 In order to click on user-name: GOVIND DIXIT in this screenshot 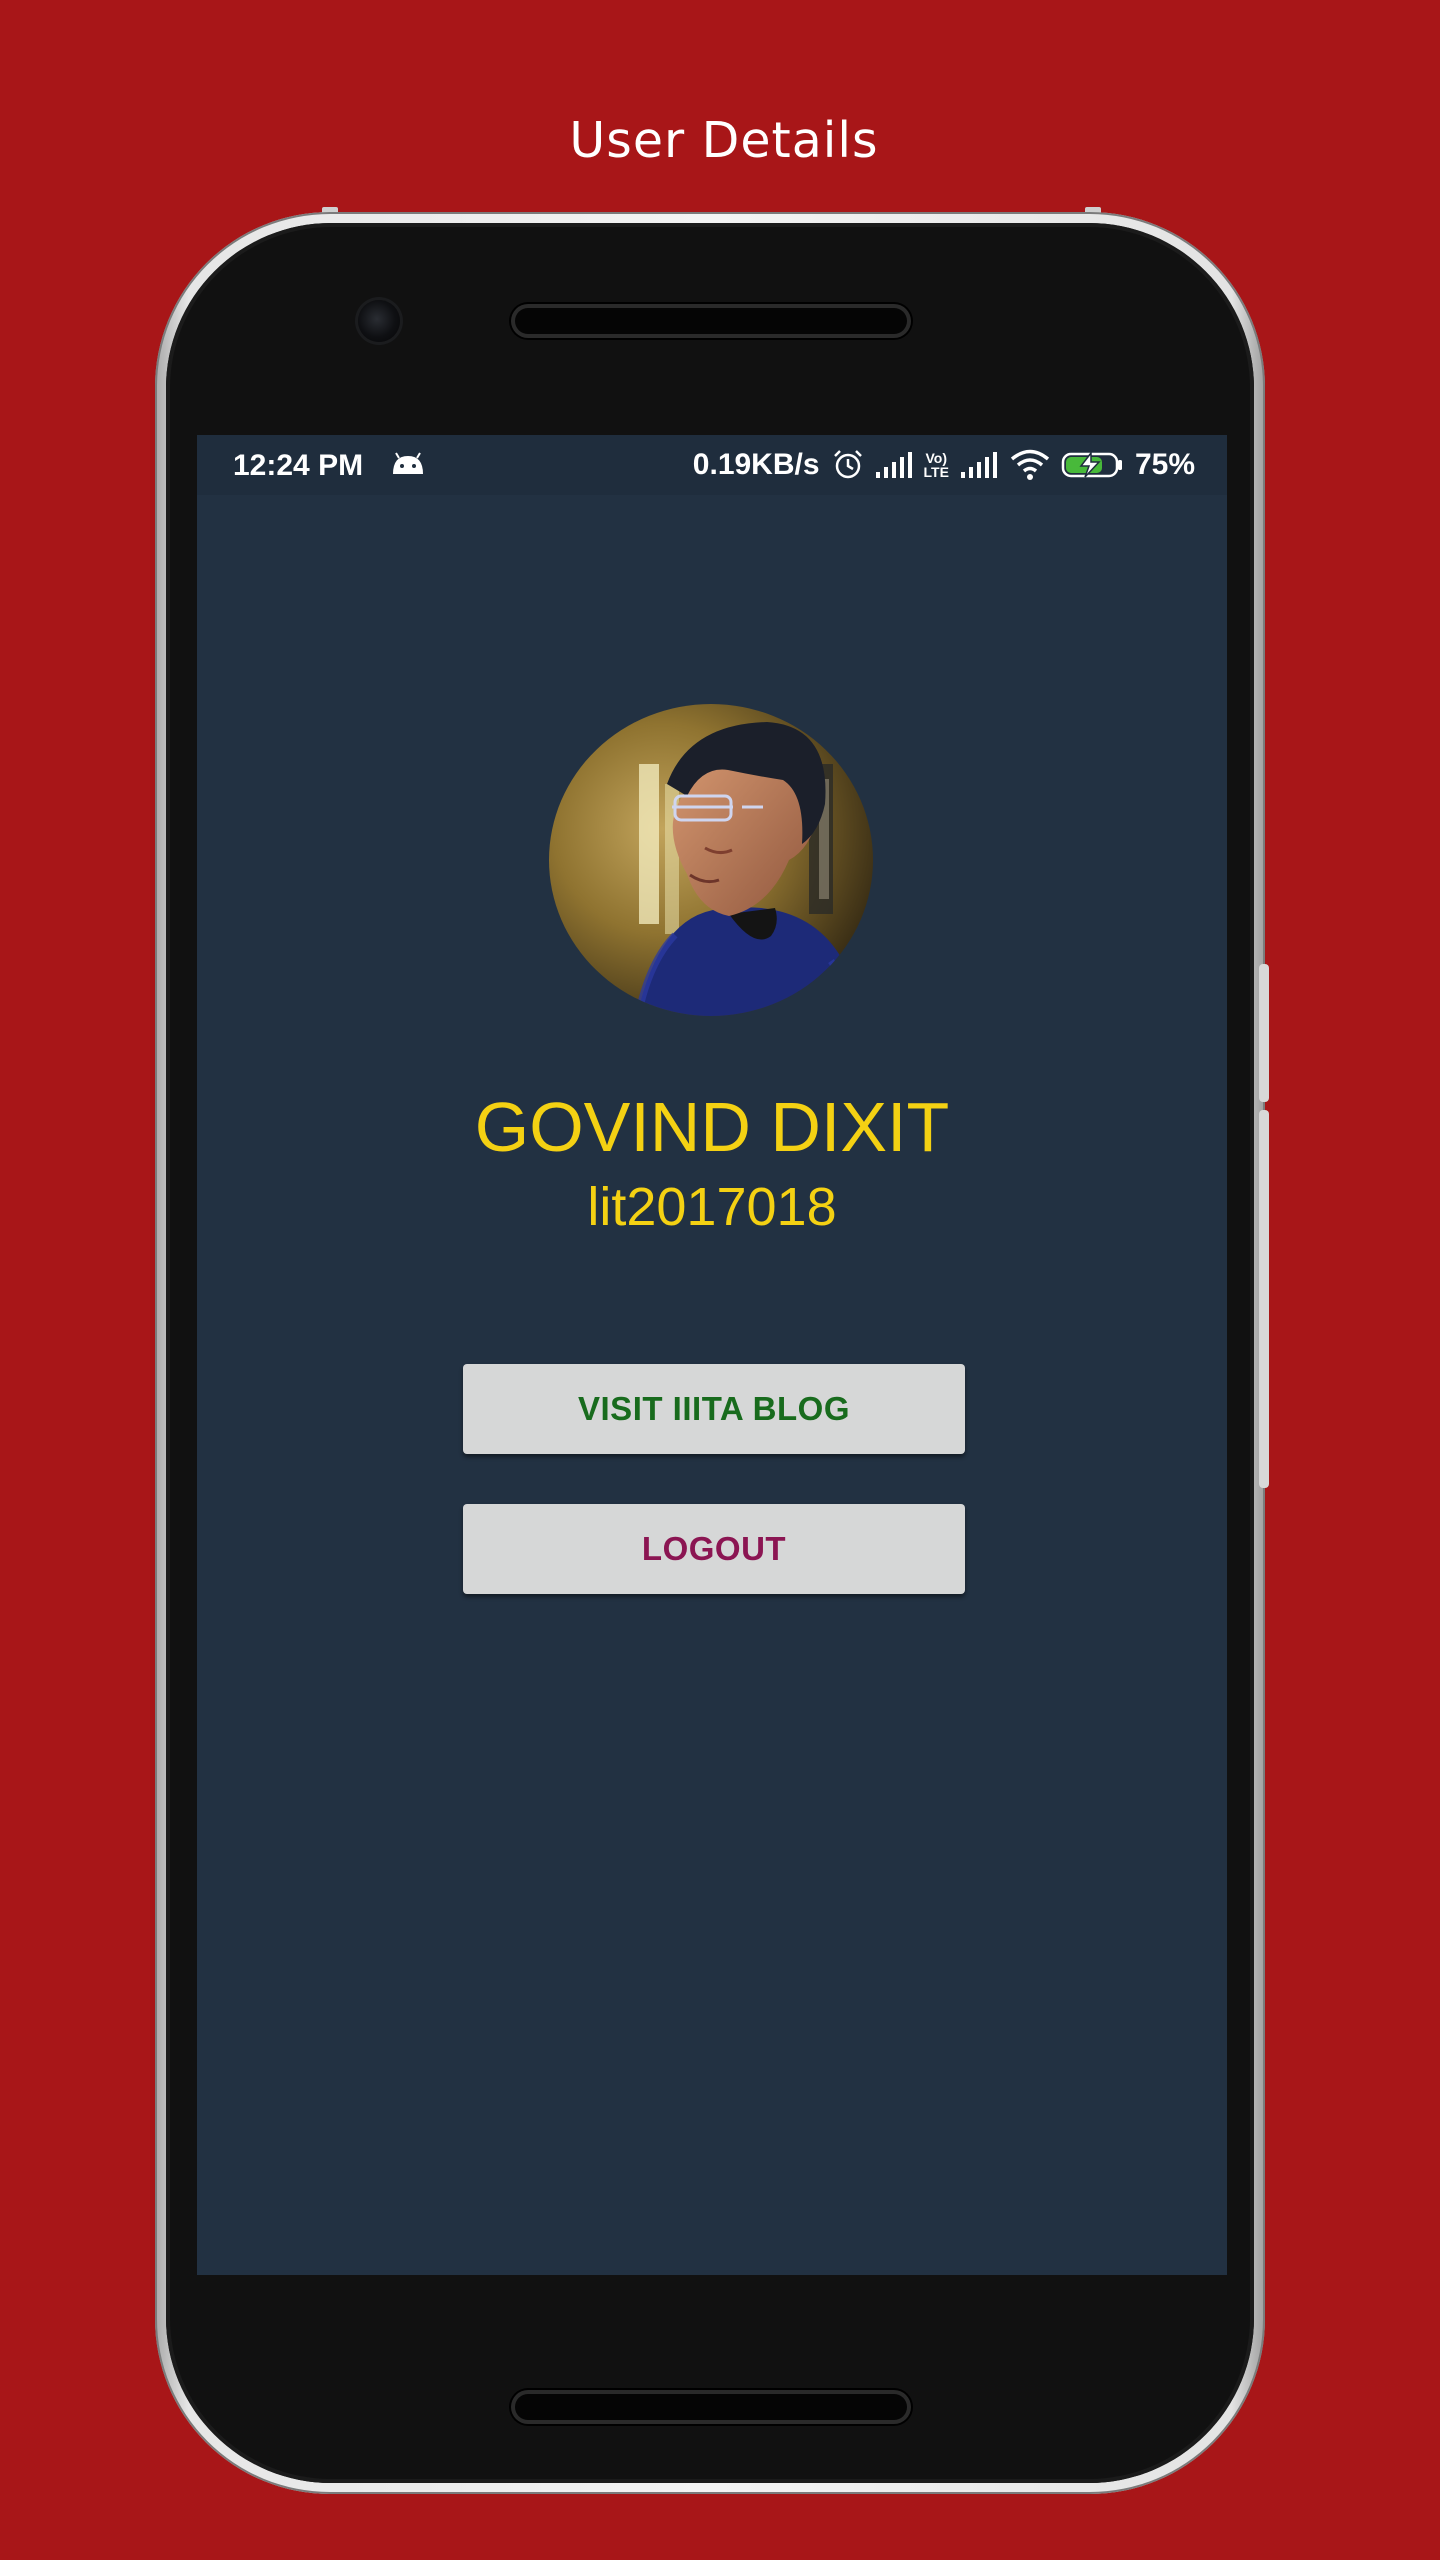, I will do `click(712, 1127)`.